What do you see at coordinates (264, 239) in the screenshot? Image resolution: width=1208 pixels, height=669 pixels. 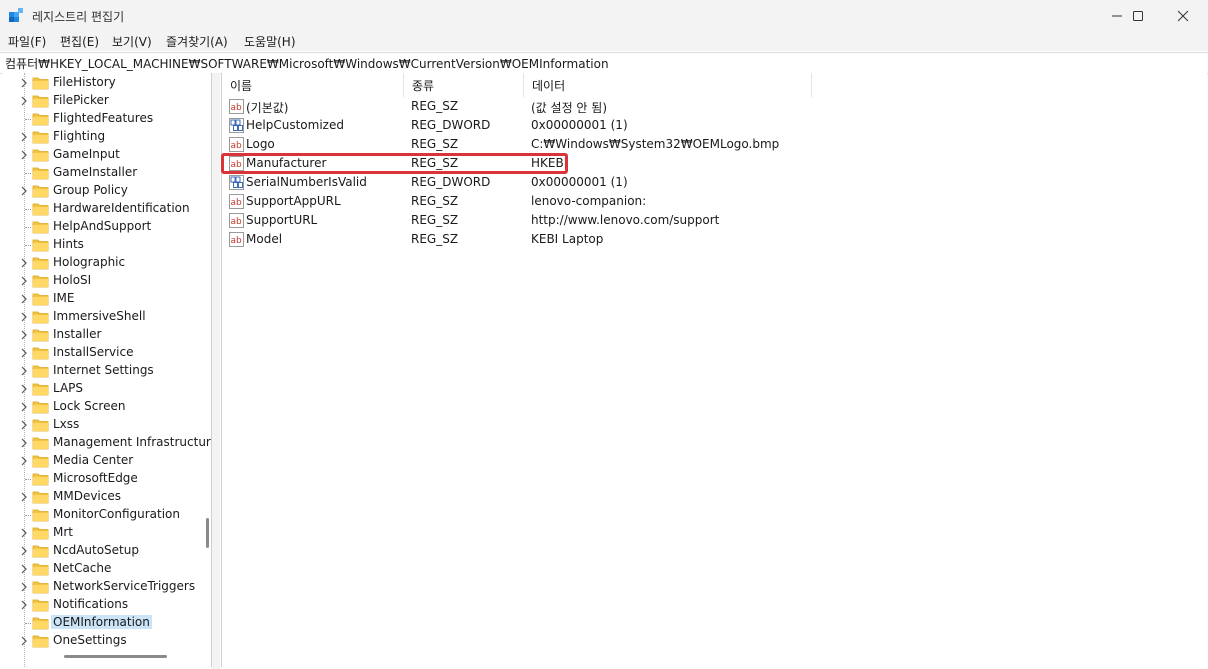 I see `value-name: Model` at bounding box center [264, 239].